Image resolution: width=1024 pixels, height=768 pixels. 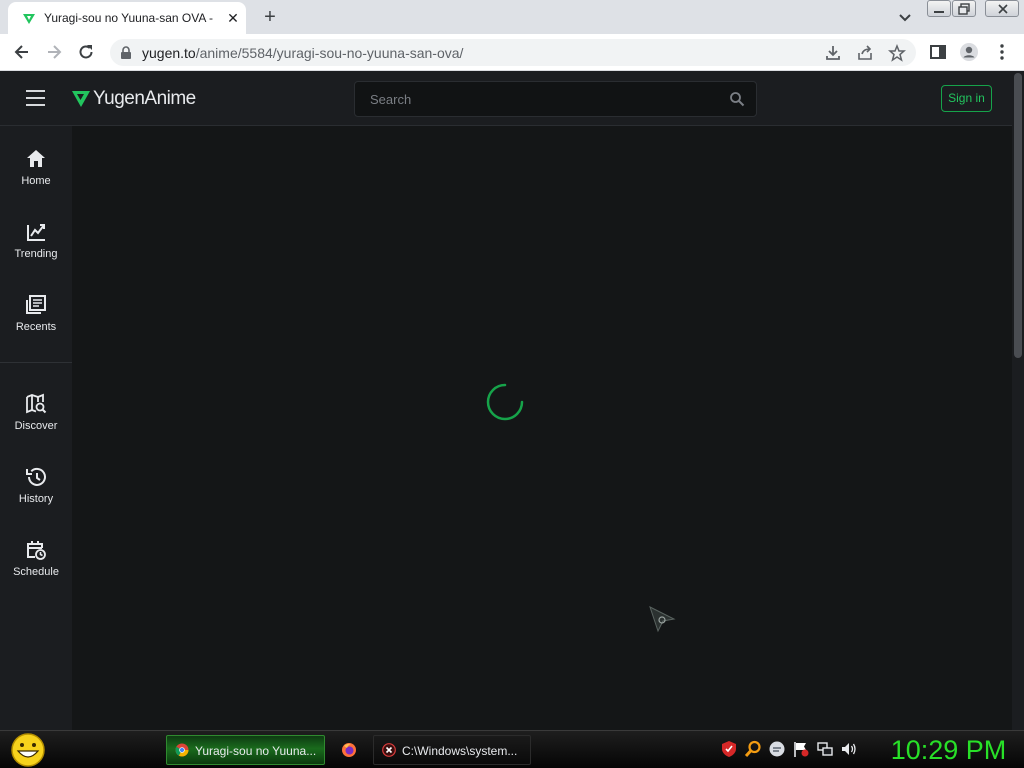 What do you see at coordinates (966, 98) in the screenshot?
I see `sign-in-button: Sign in` at bounding box center [966, 98].